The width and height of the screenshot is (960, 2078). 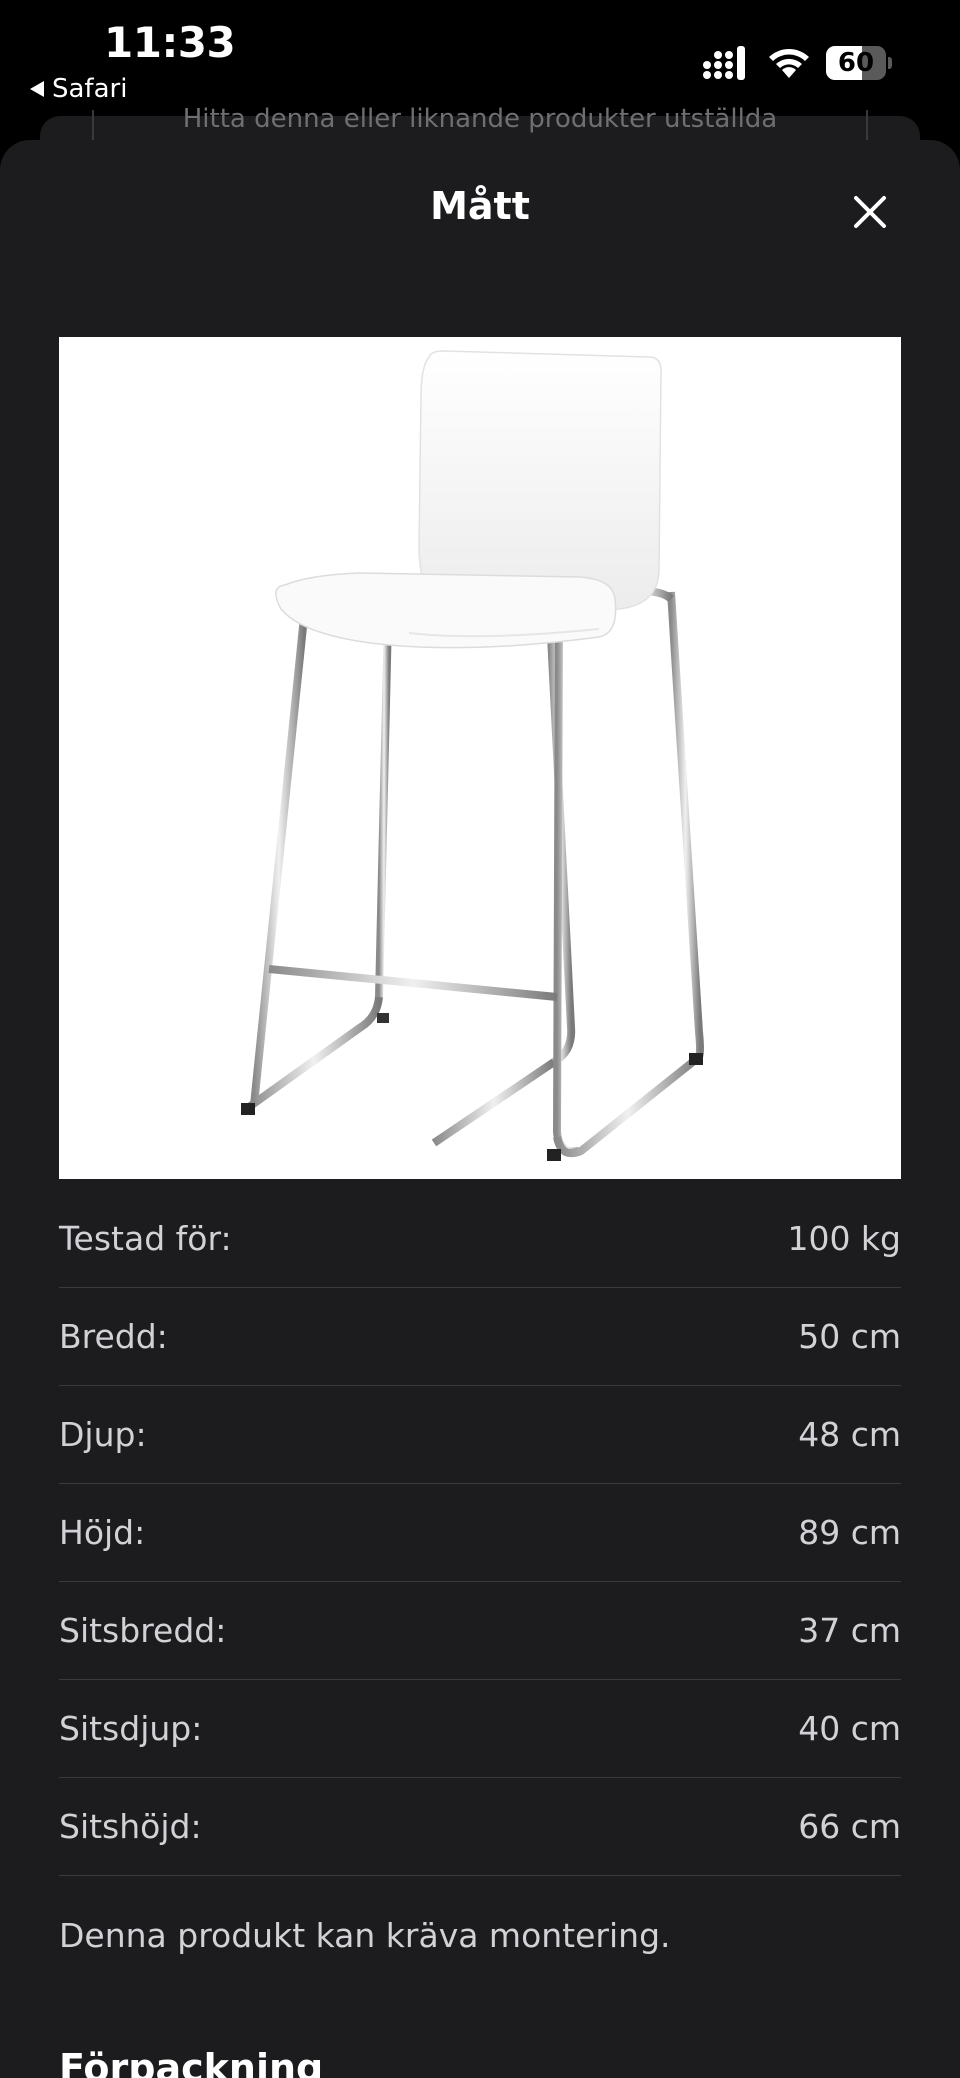 I want to click on packaging-heading: Förpackning, so click(x=191, y=2062).